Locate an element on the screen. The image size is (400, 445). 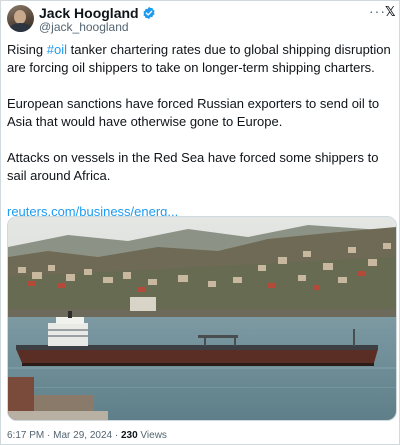
author-display-name: Jack Hoogland is located at coordinates (89, 13).